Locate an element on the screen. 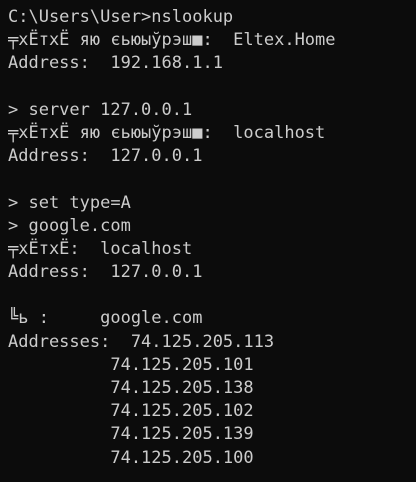 The width and height of the screenshot is (416, 482). terminal-line-server-command: > server 127.0.0.1 is located at coordinates (100, 109).